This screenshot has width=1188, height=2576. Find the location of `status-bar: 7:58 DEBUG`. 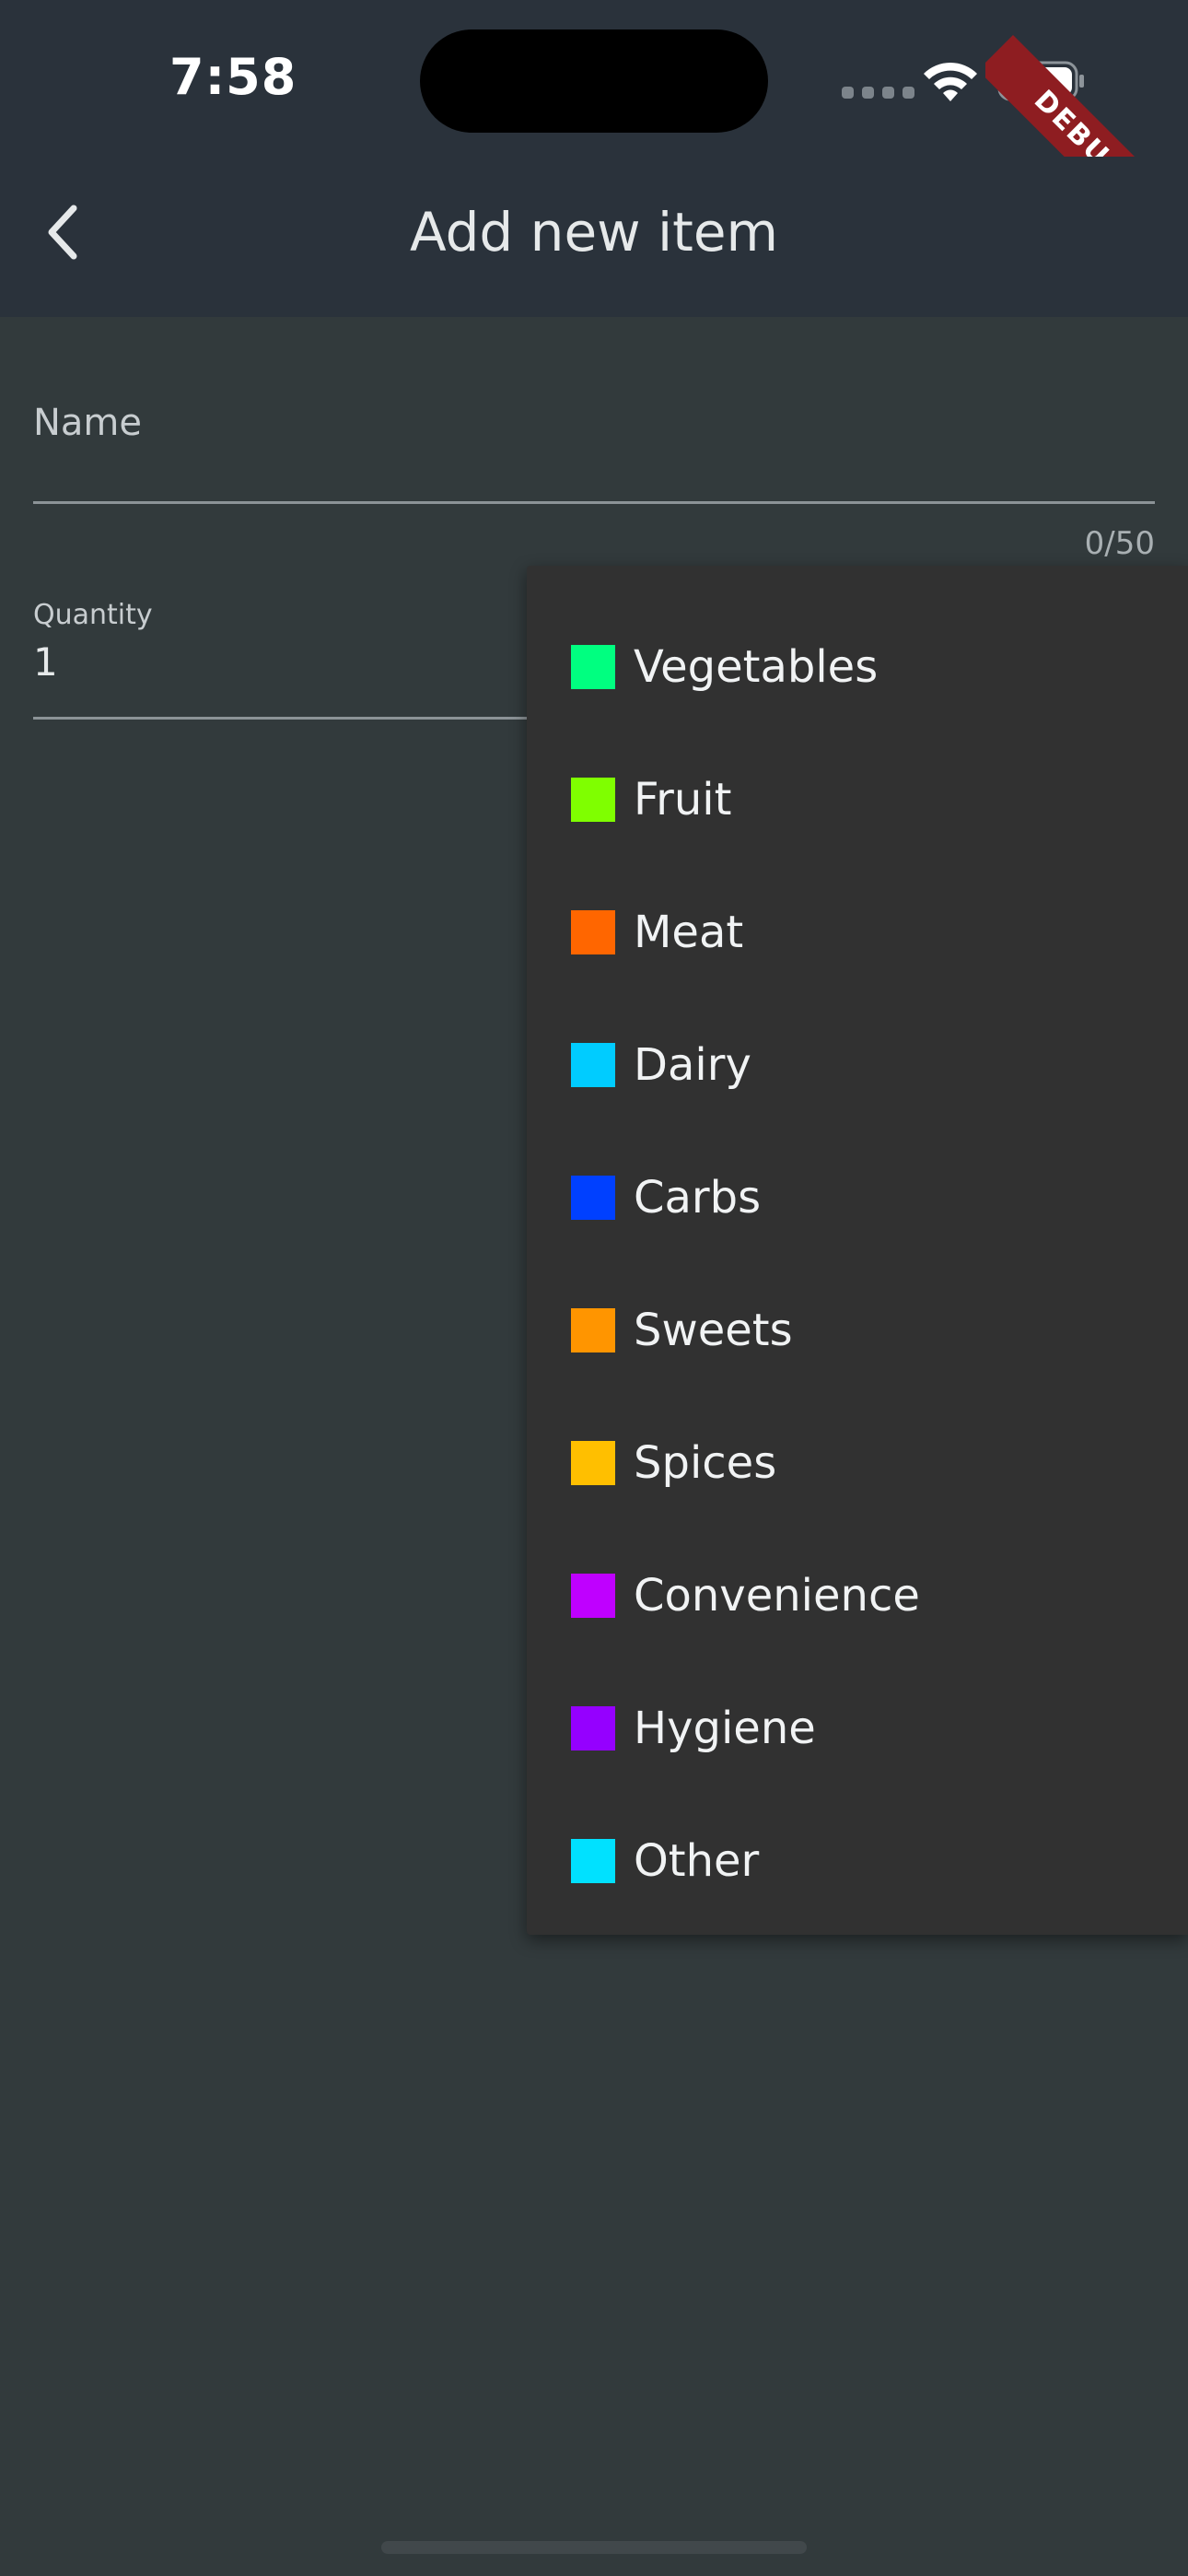

status-bar: 7:58 DEBUG is located at coordinates (594, 101).